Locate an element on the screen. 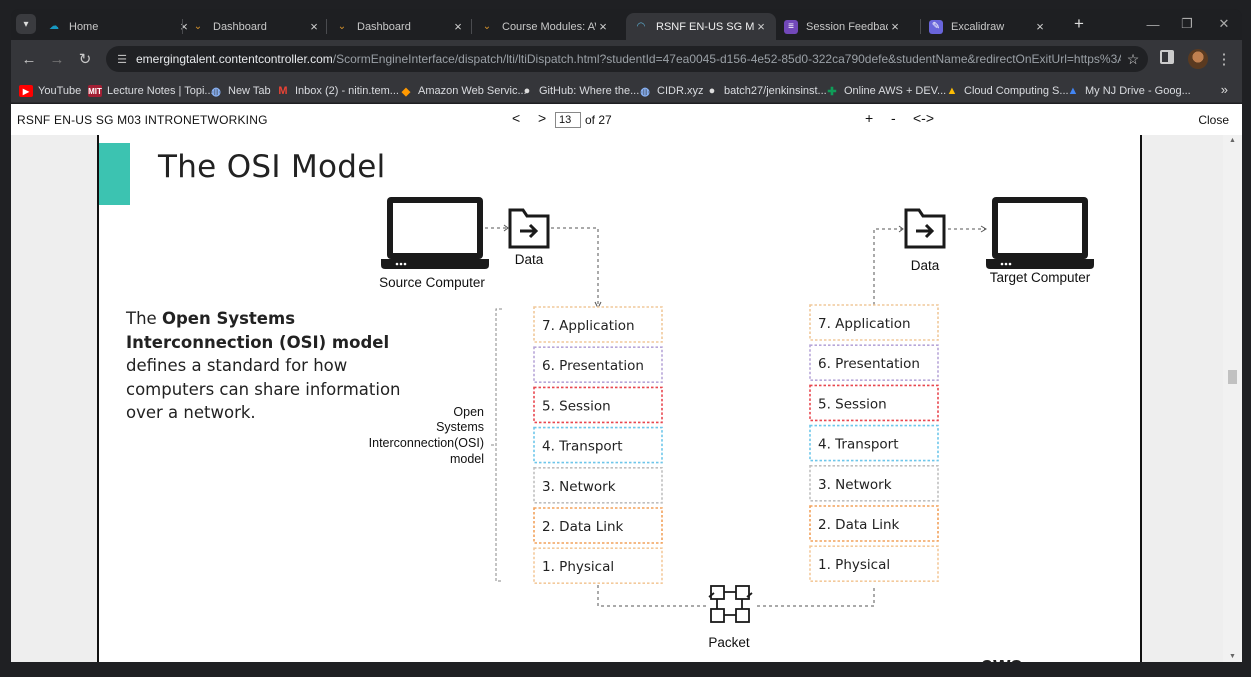 This screenshot has width=1251, height=677. source-layer-label: 1. Physical is located at coordinates (578, 567).